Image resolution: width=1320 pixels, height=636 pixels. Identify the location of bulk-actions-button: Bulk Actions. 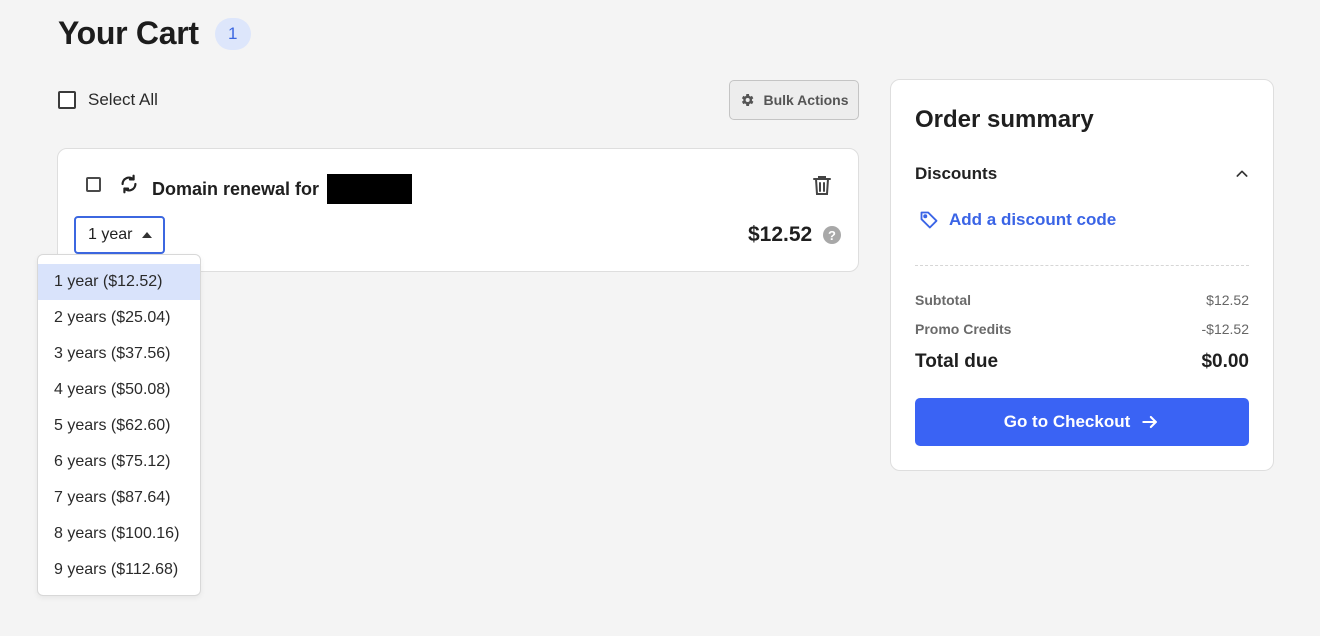
(794, 100).